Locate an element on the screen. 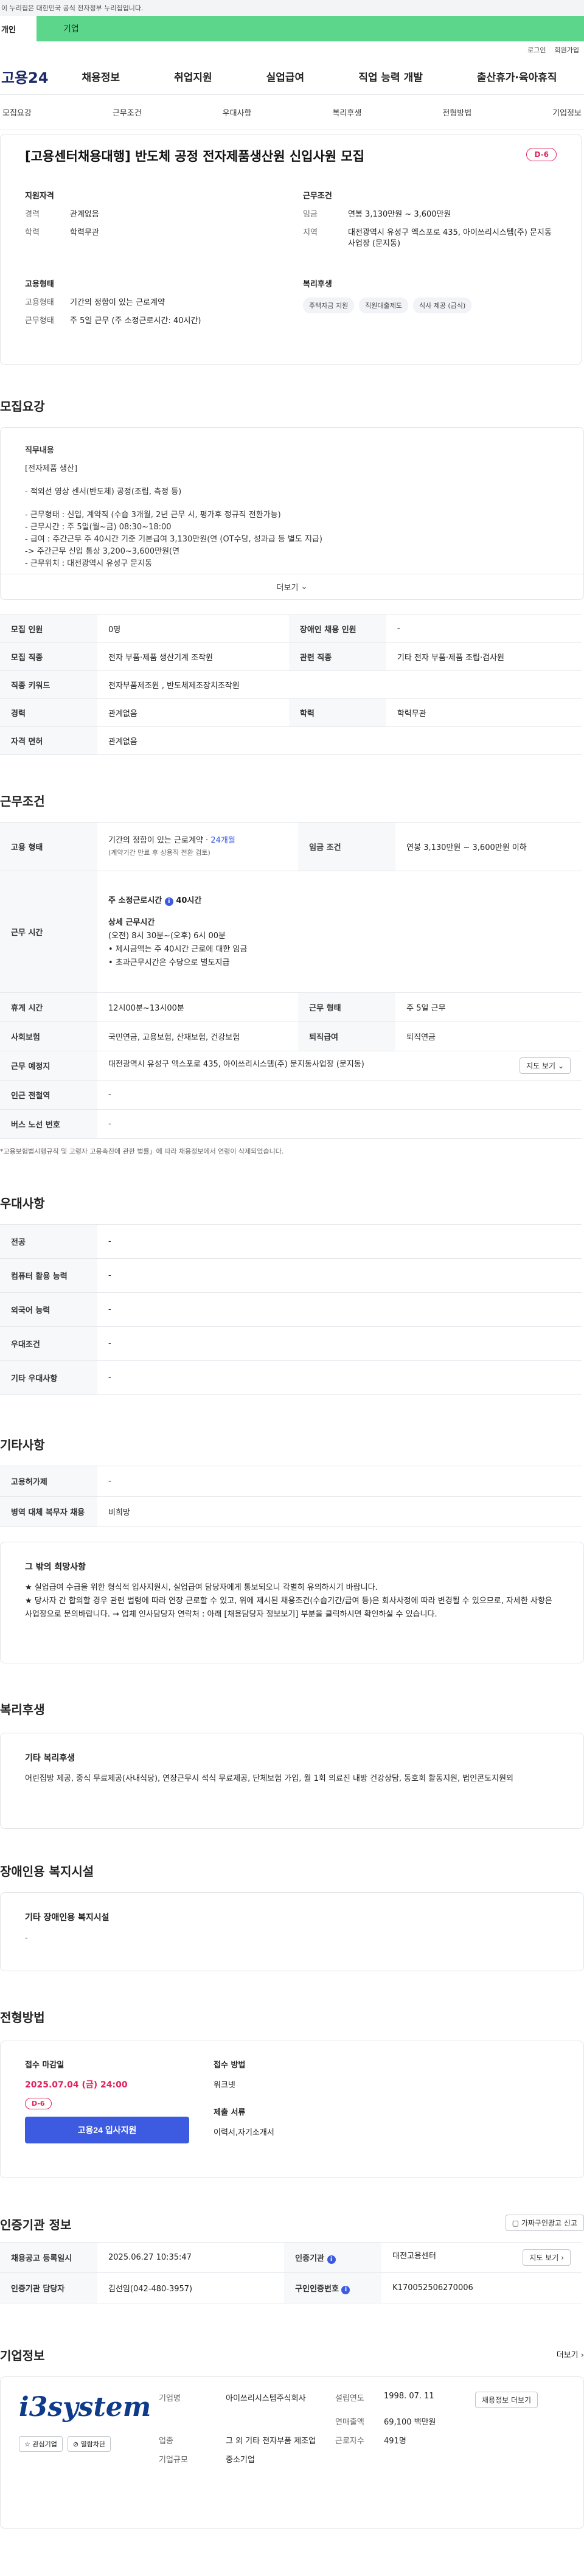 This screenshot has height=2576, width=584. block-company-button: ⊘ 열람차단 is located at coordinates (89, 2444).